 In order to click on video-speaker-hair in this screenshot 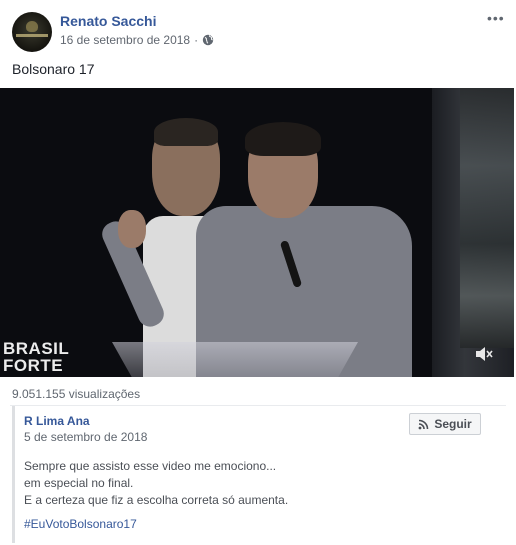, I will do `click(283, 139)`.